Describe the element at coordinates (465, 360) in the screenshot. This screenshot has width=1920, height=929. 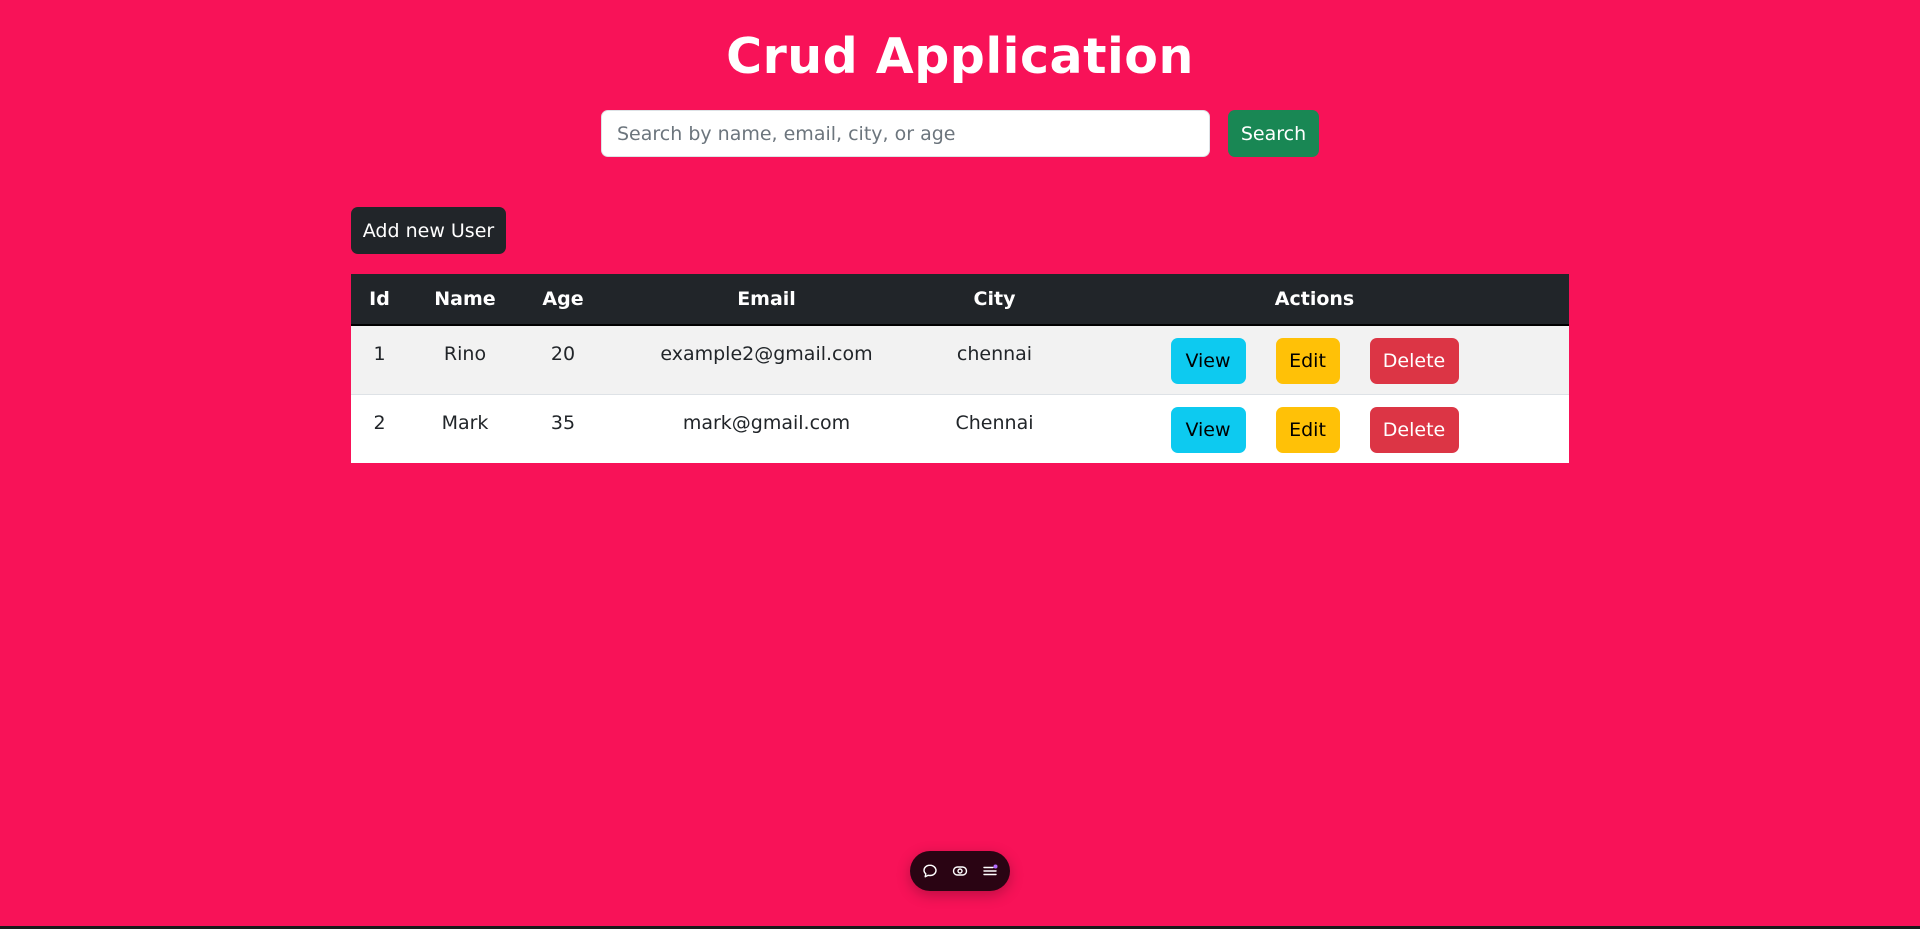
I see `cell-name: Rino` at that location.